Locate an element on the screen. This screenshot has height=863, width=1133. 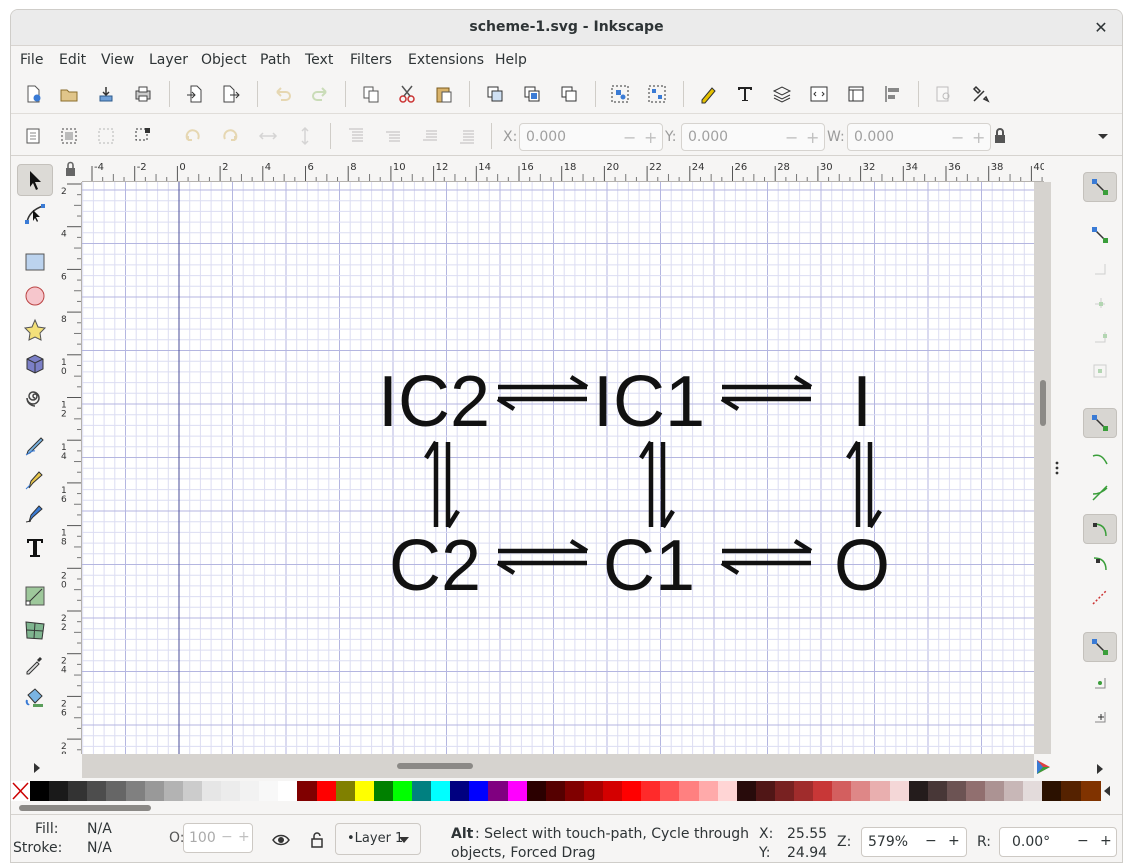
zoom-input: 579% − + is located at coordinates (914, 842).